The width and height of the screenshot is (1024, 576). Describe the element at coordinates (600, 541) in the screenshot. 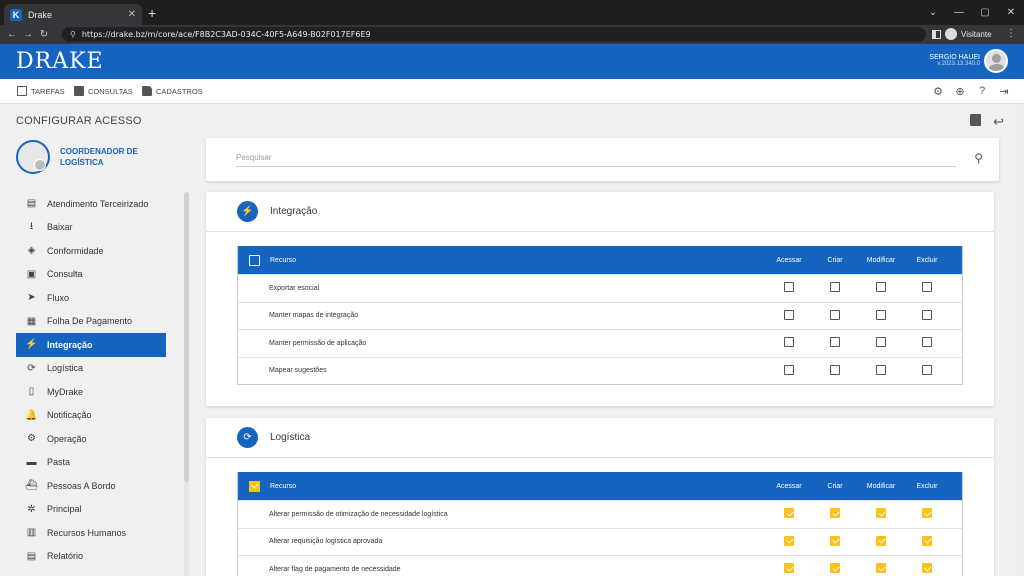

I see `table-row: Alterar requisição logística aprovada` at that location.